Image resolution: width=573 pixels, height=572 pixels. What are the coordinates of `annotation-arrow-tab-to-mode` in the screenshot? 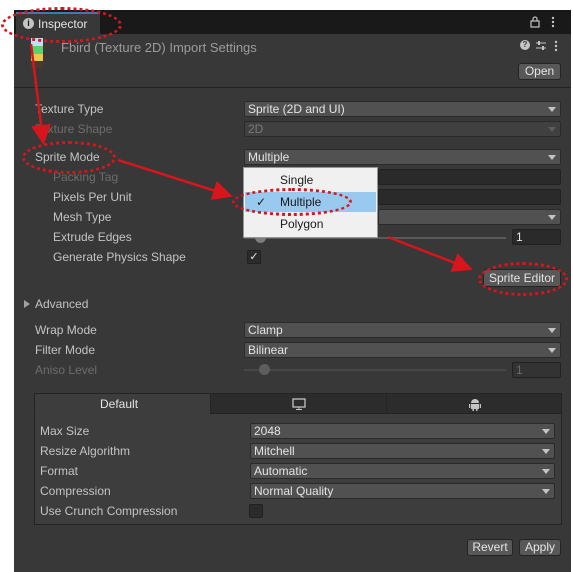 It's located at (40, 94).